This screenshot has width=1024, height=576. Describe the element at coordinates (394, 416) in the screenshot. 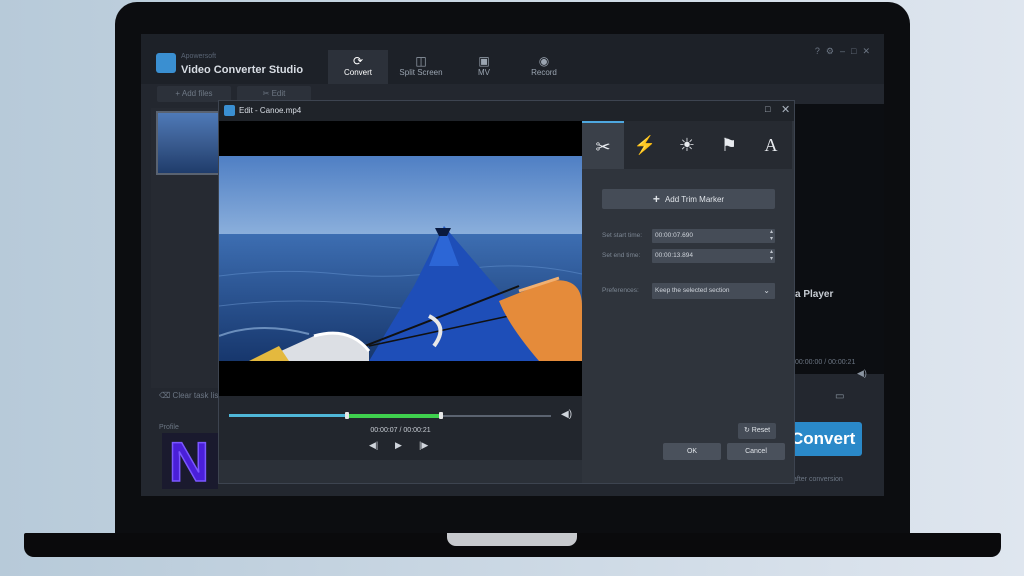

I see `timeline-selection` at that location.